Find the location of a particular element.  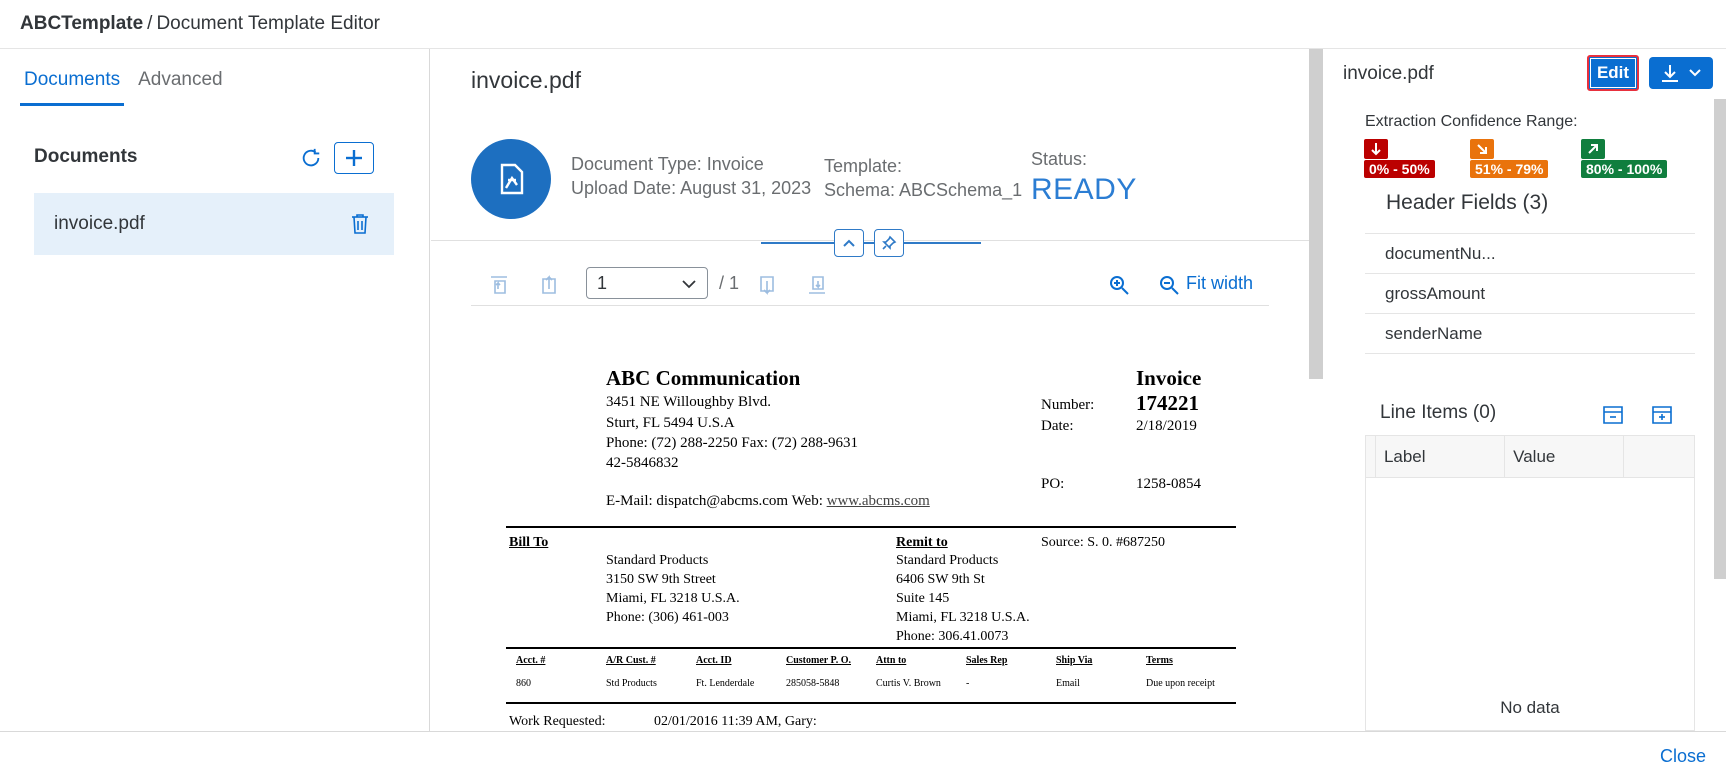

extraction-panel-title: invoice.pdf is located at coordinates (1388, 73).